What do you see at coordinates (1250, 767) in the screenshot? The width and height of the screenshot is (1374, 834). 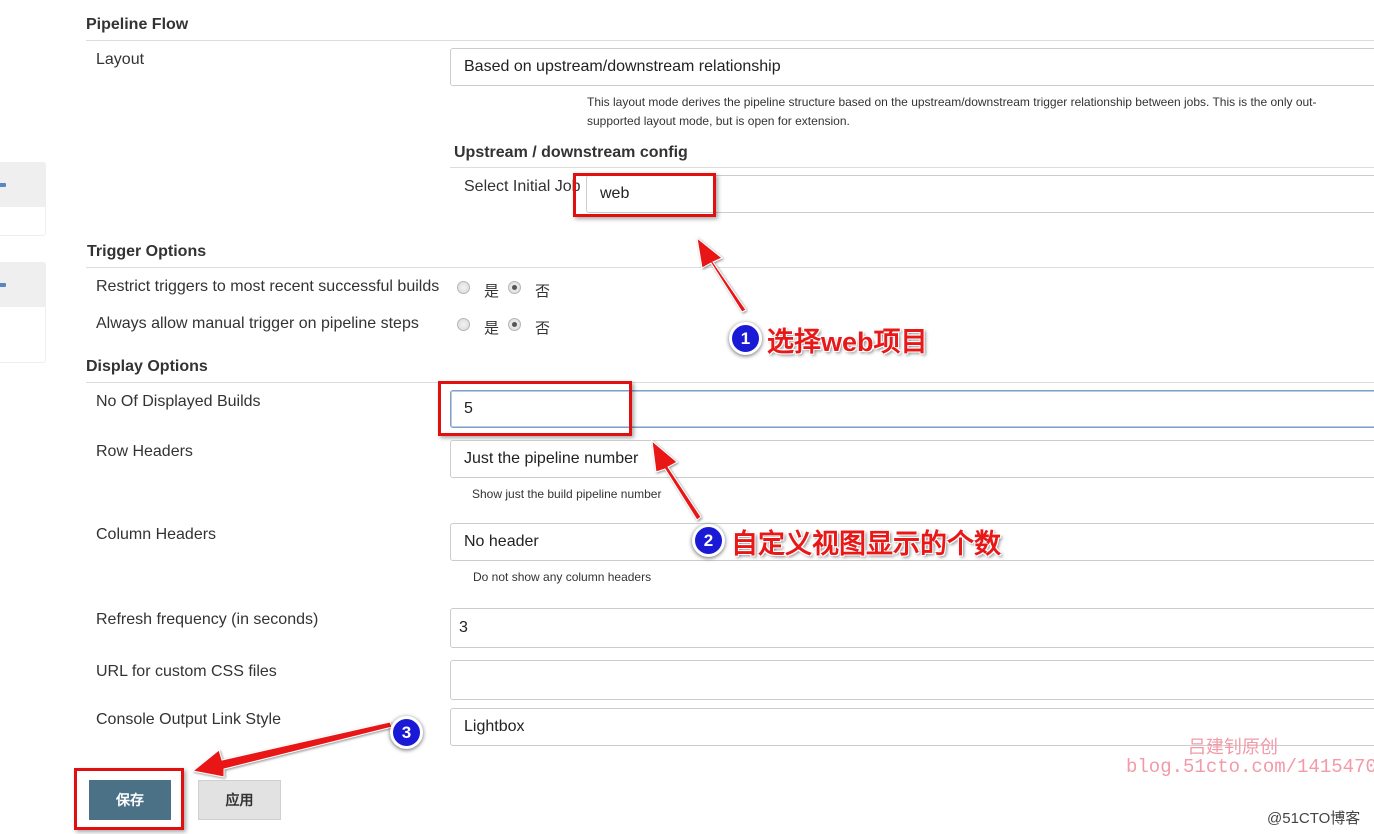 I see `watermark-url: blog.51cto.com/14154700` at bounding box center [1250, 767].